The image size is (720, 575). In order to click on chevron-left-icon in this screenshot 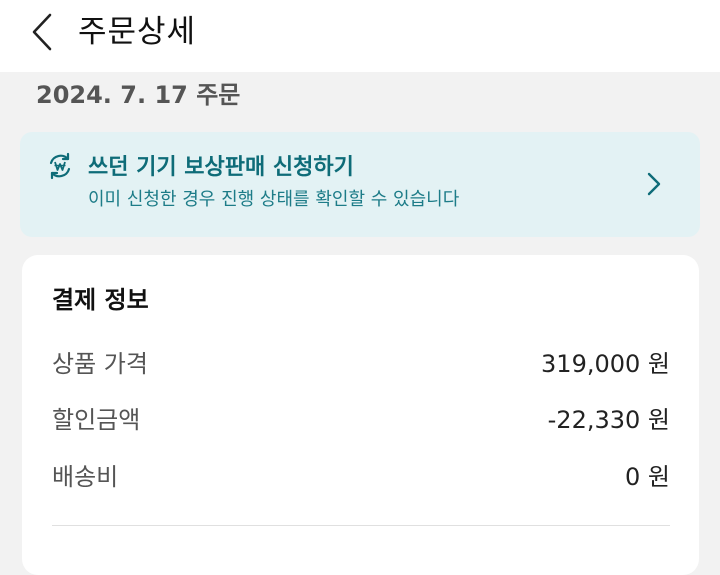, I will do `click(42, 32)`.